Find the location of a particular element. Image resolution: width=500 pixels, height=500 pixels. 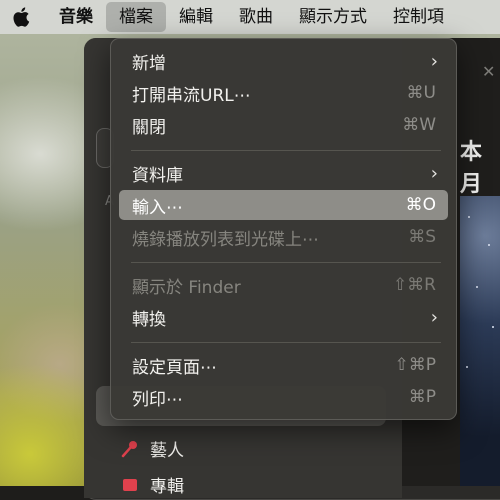

menu-item-show-in-finder: 顯示於 Finder ⇧⌘R is located at coordinates (283, 285).